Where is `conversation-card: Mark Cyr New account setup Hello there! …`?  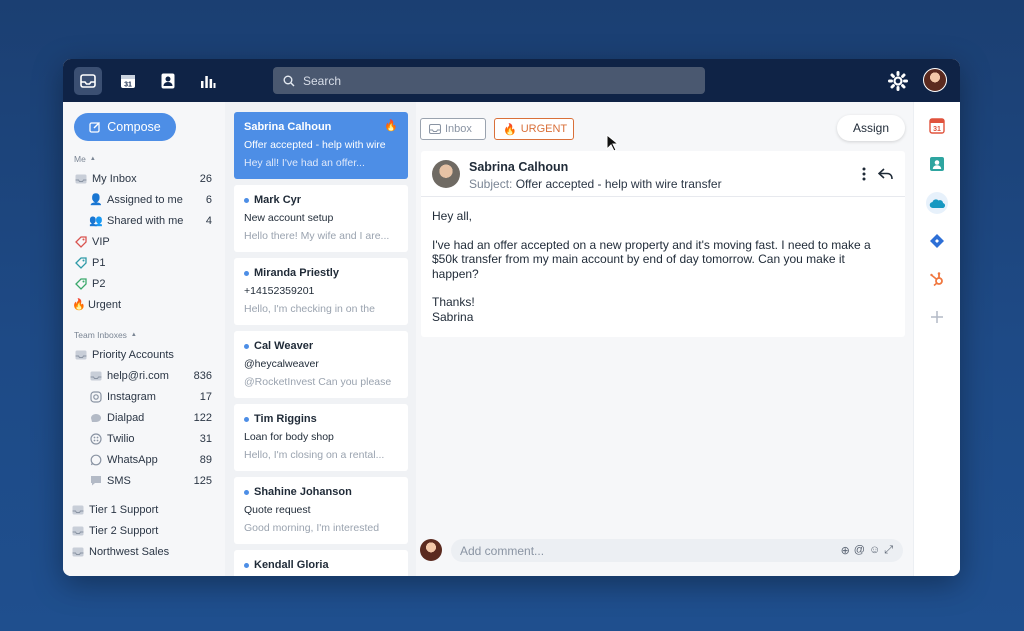
conversation-card: Mark Cyr New account setup Hello there! … is located at coordinates (321, 218).